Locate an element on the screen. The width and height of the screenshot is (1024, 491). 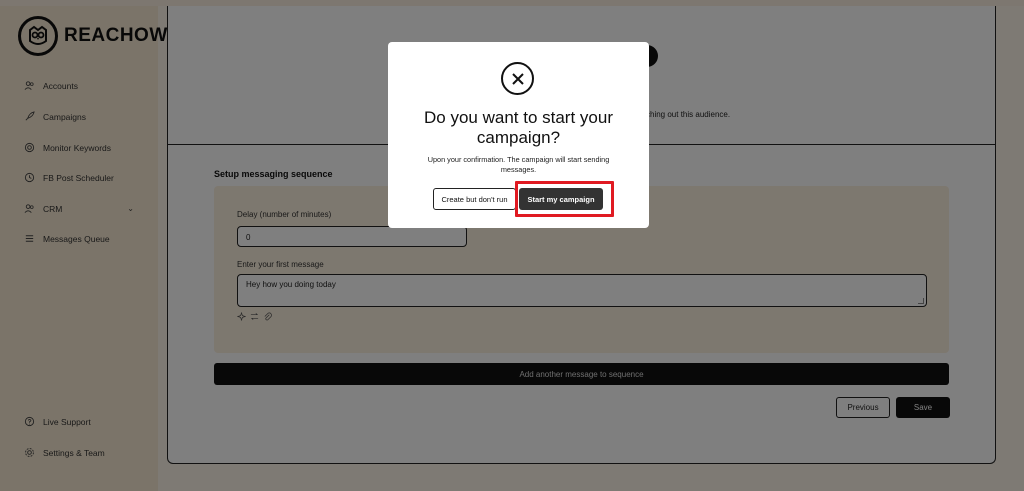
close-icon is located at coordinates (517, 78).